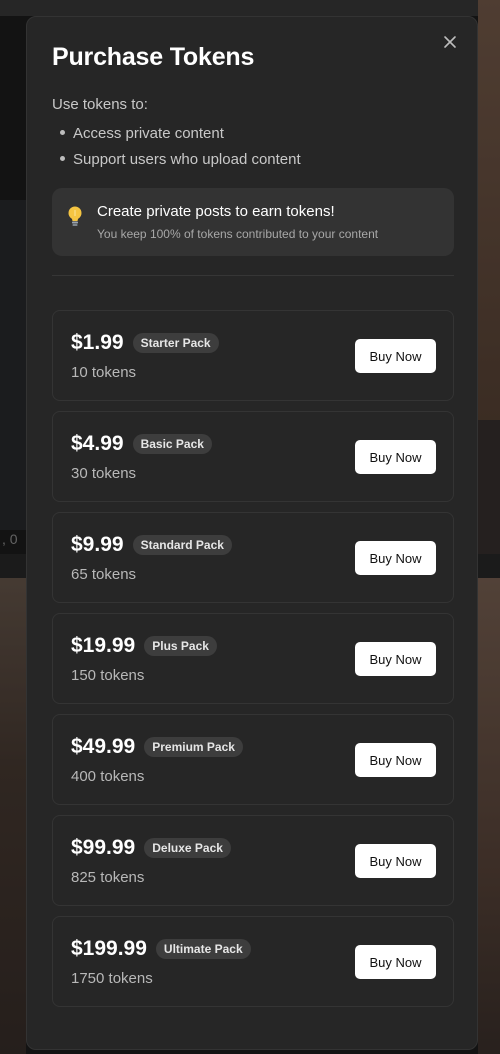 The image size is (500, 1054). Describe the element at coordinates (253, 355) in the screenshot. I see `token-pack-card: $1.99 Starter Pack 10 tokens Buy Now` at that location.